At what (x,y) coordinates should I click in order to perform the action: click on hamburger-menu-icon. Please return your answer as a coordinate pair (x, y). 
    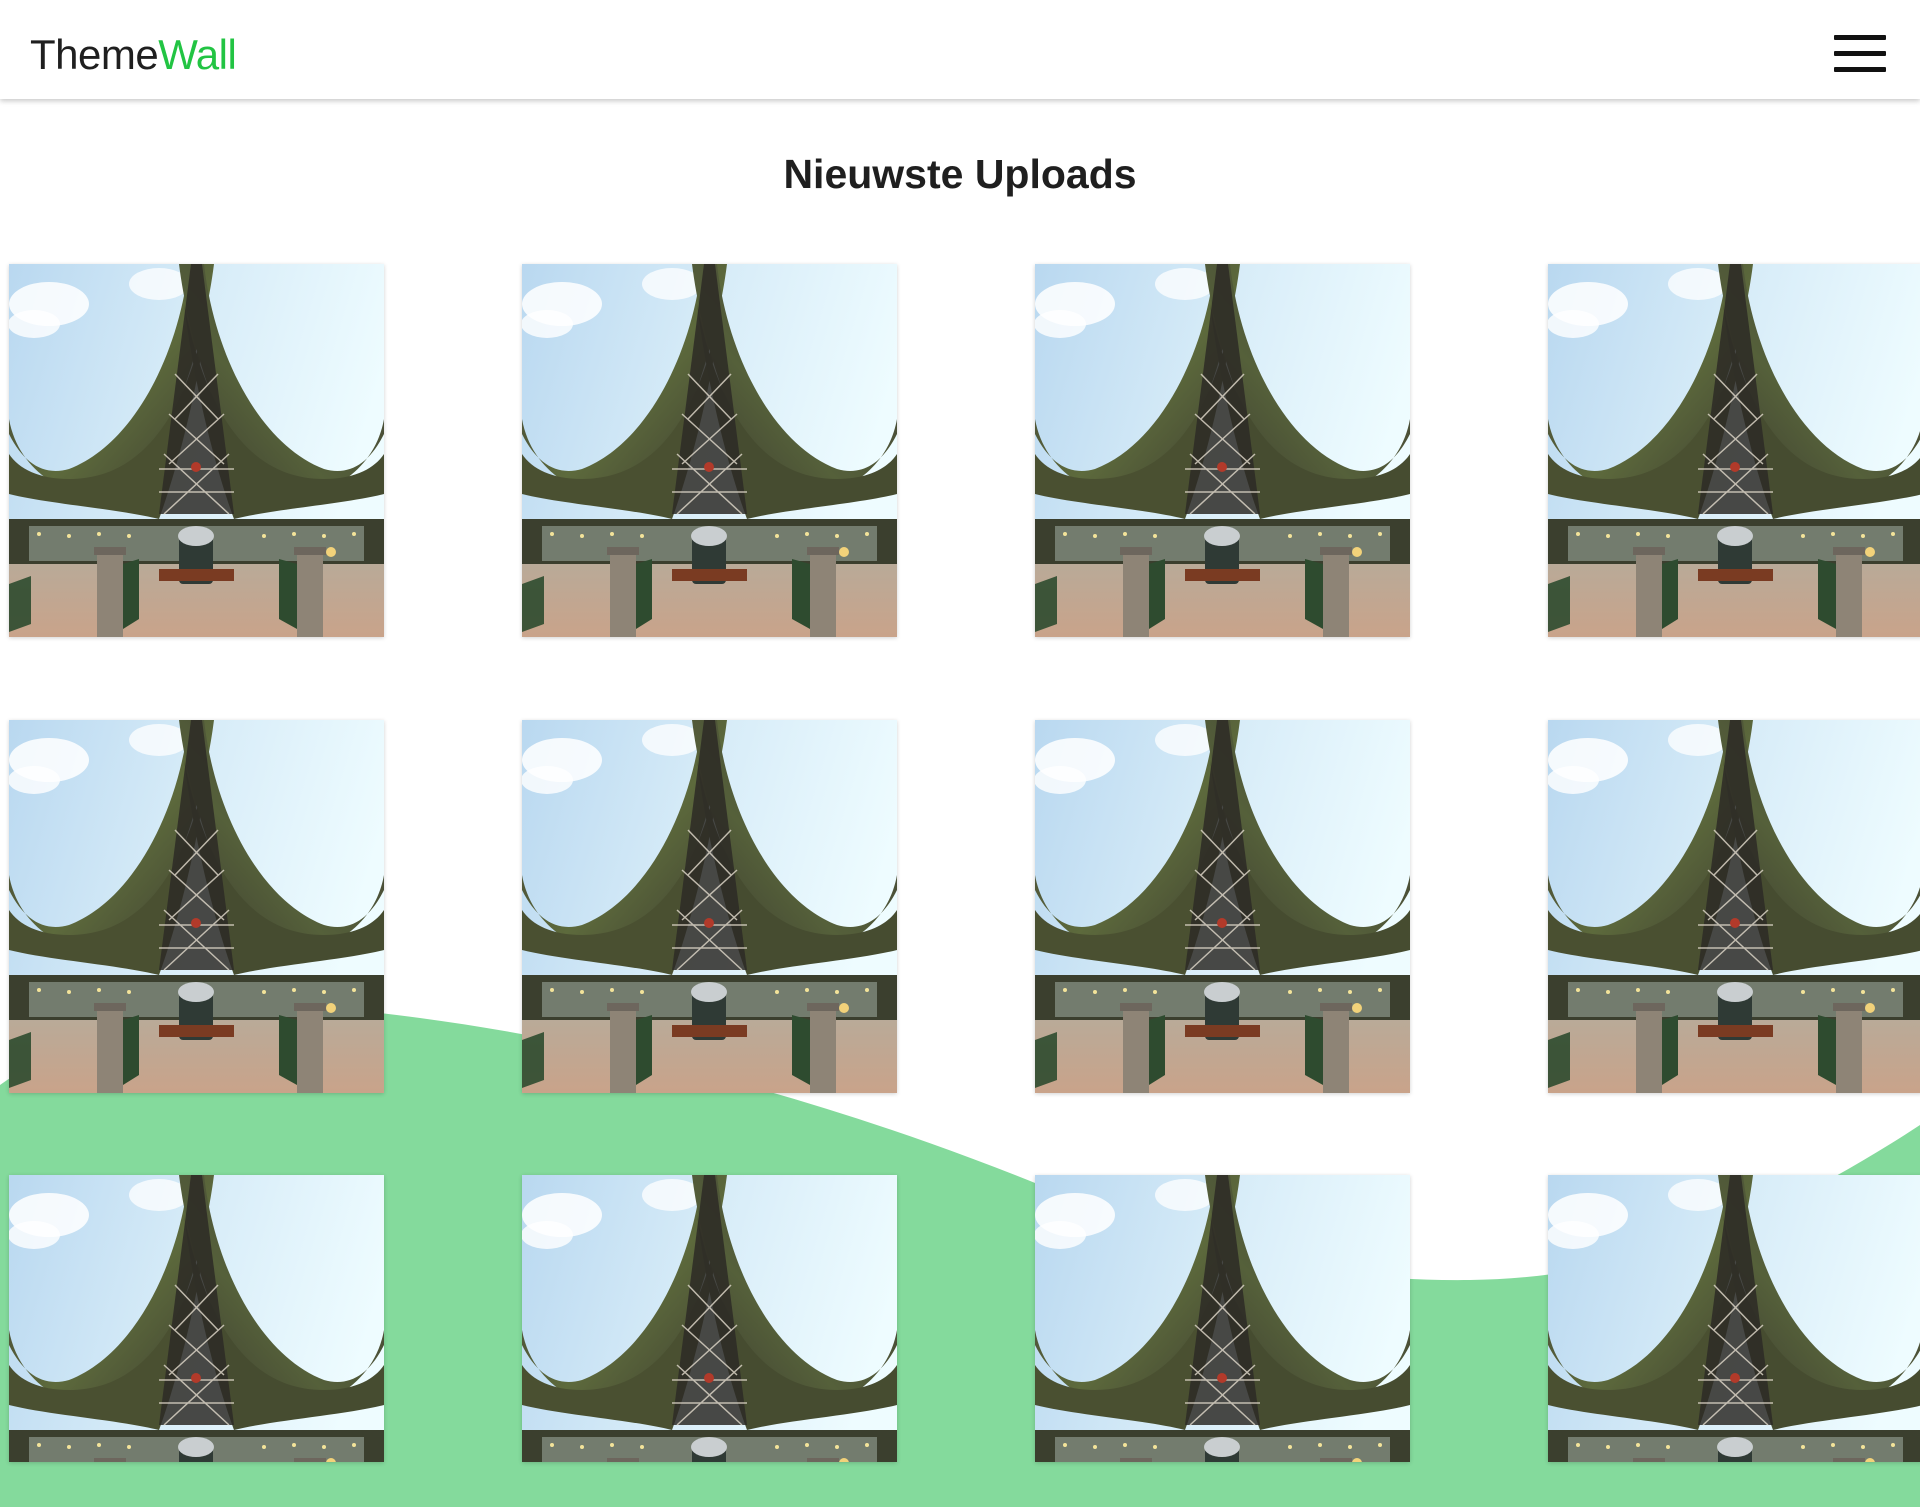
    Looking at the image, I should click on (1860, 54).